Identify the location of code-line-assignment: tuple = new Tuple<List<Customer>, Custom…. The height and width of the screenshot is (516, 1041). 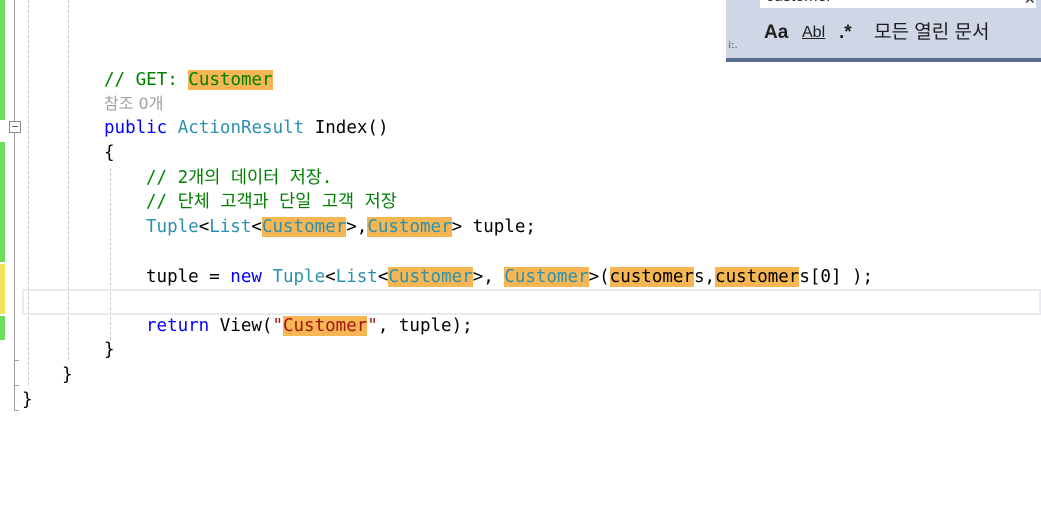
(510, 277).